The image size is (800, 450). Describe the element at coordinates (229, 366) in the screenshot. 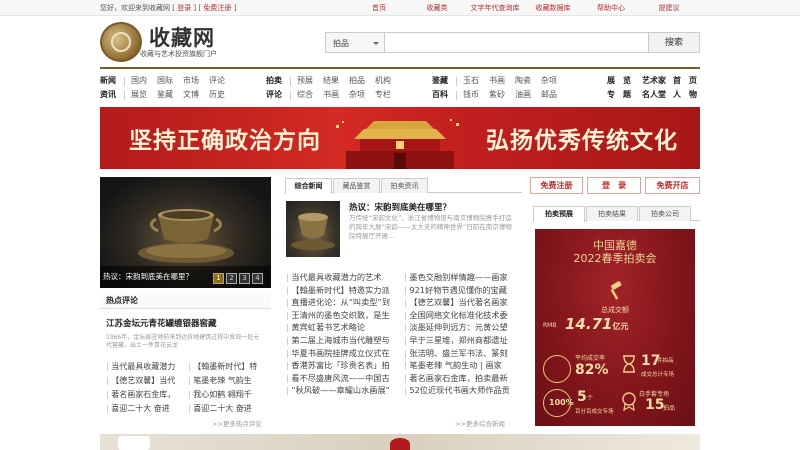

I see `list-item: 【翰墨新时代】特` at that location.